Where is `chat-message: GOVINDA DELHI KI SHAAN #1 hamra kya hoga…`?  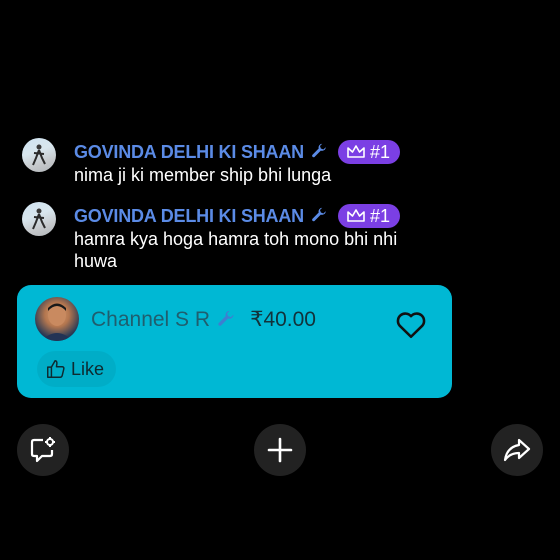 chat-message: GOVINDA DELHI KI SHAAN #1 hamra kya hoga… is located at coordinates (282, 238).